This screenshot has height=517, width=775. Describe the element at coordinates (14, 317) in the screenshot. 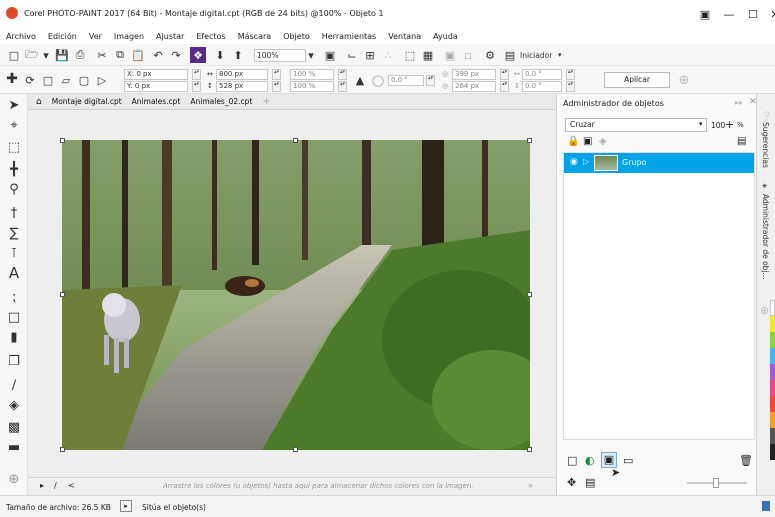

I see `rectangle-tool-icon: □` at that location.